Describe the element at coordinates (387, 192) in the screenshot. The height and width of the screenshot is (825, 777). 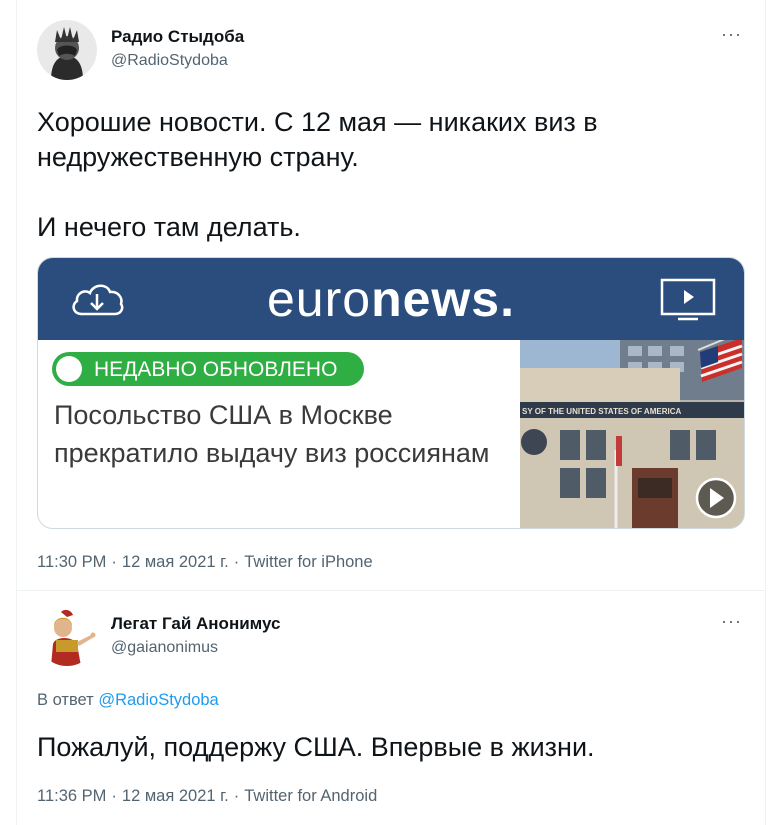
I see `tweet-text-line` at that location.